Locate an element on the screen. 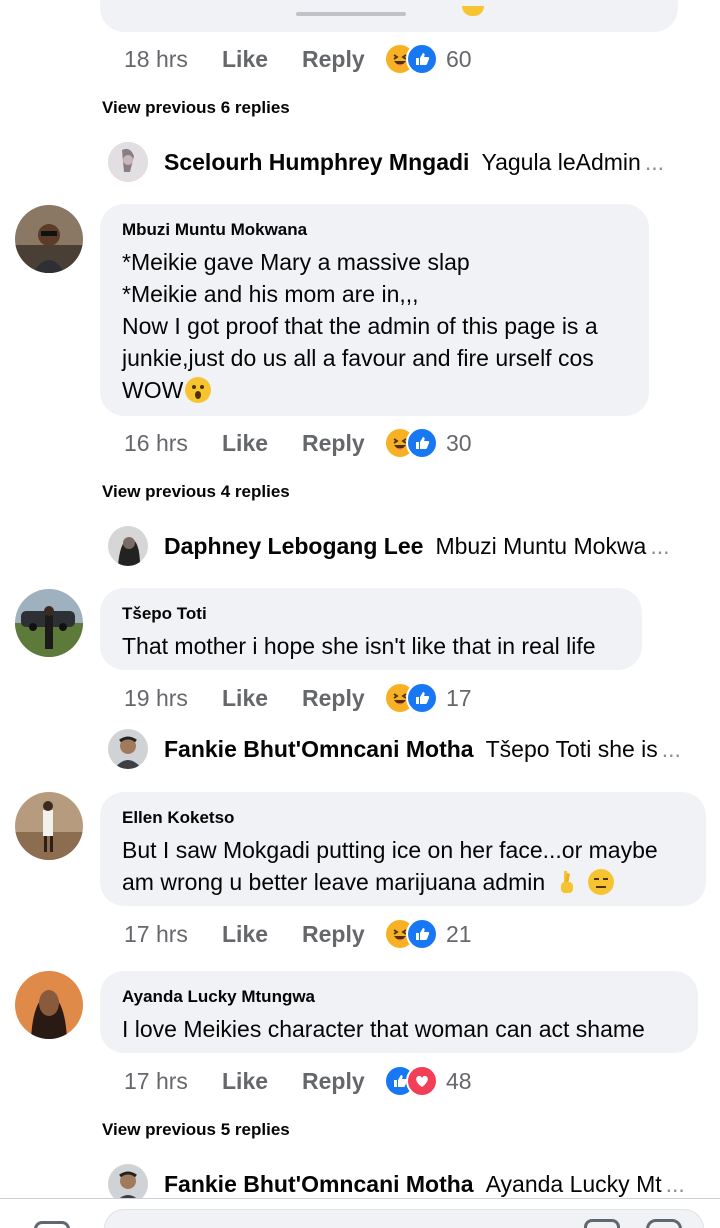  astonished-emoji-icon is located at coordinates (198, 390).